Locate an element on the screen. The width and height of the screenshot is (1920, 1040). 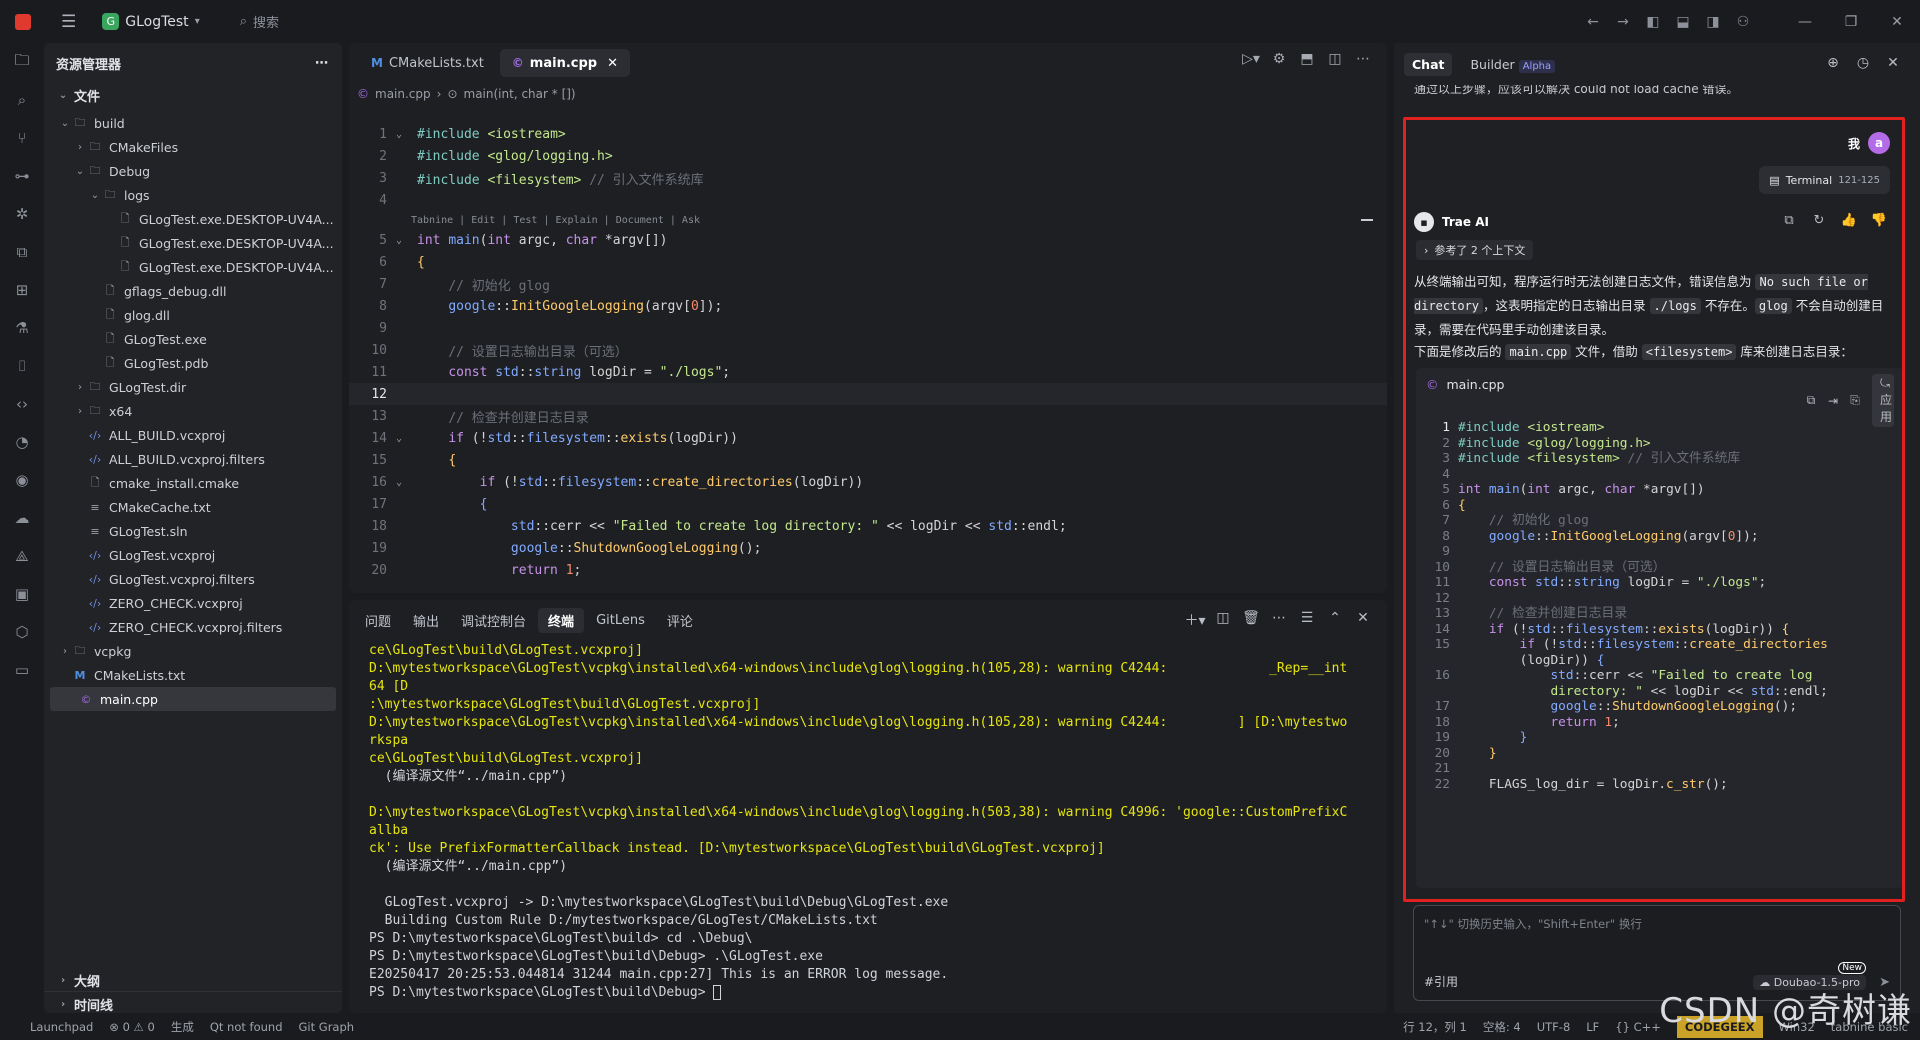
tab-cmakelists: M CMakeLists.txt is located at coordinates (427, 63).